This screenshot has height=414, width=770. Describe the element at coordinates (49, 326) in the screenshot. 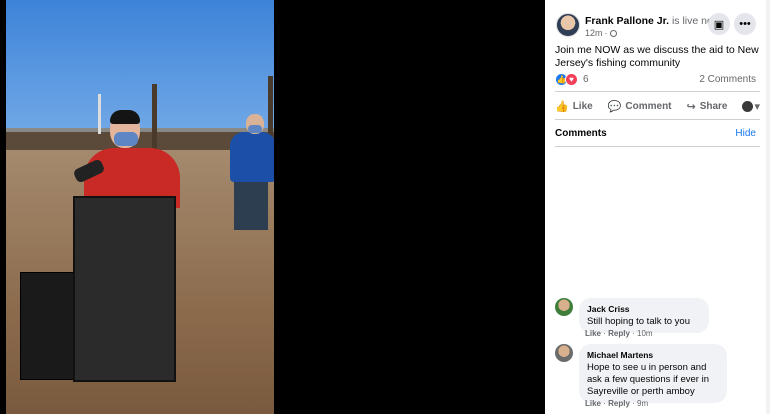

I see `speaker-box` at that location.